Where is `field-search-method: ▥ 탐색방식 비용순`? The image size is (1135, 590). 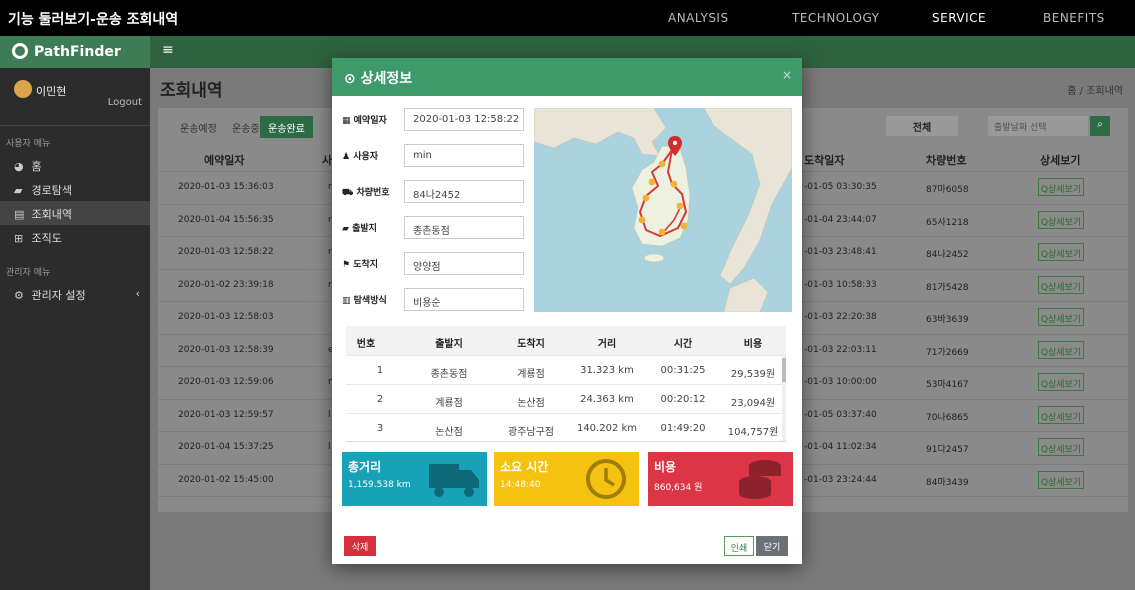 field-search-method: ▥ 탐색방식 비용순 is located at coordinates (434, 300).